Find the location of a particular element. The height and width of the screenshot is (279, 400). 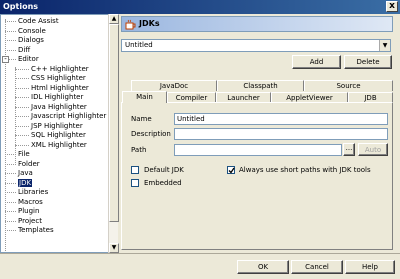

tree-item-java: Java is located at coordinates (25, 173).